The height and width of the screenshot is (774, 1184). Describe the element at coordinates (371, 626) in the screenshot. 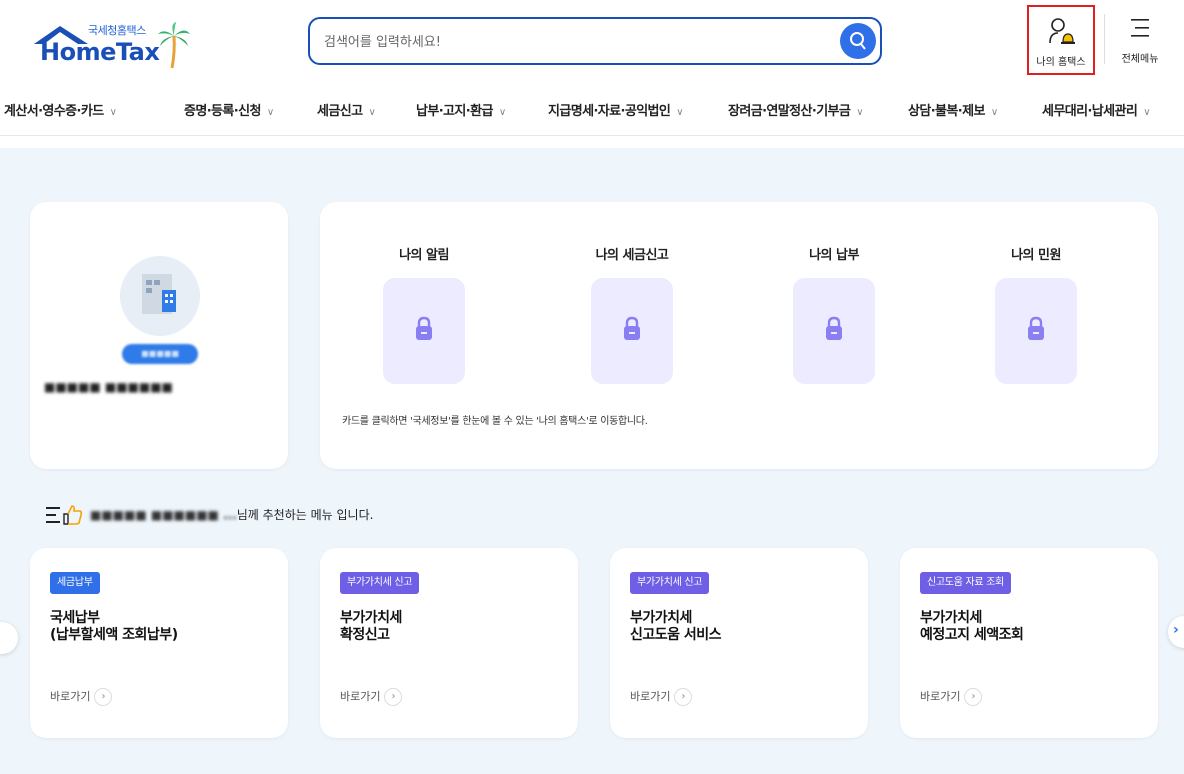

I see `recommend-card-title: 부가가치세 확정신고` at that location.